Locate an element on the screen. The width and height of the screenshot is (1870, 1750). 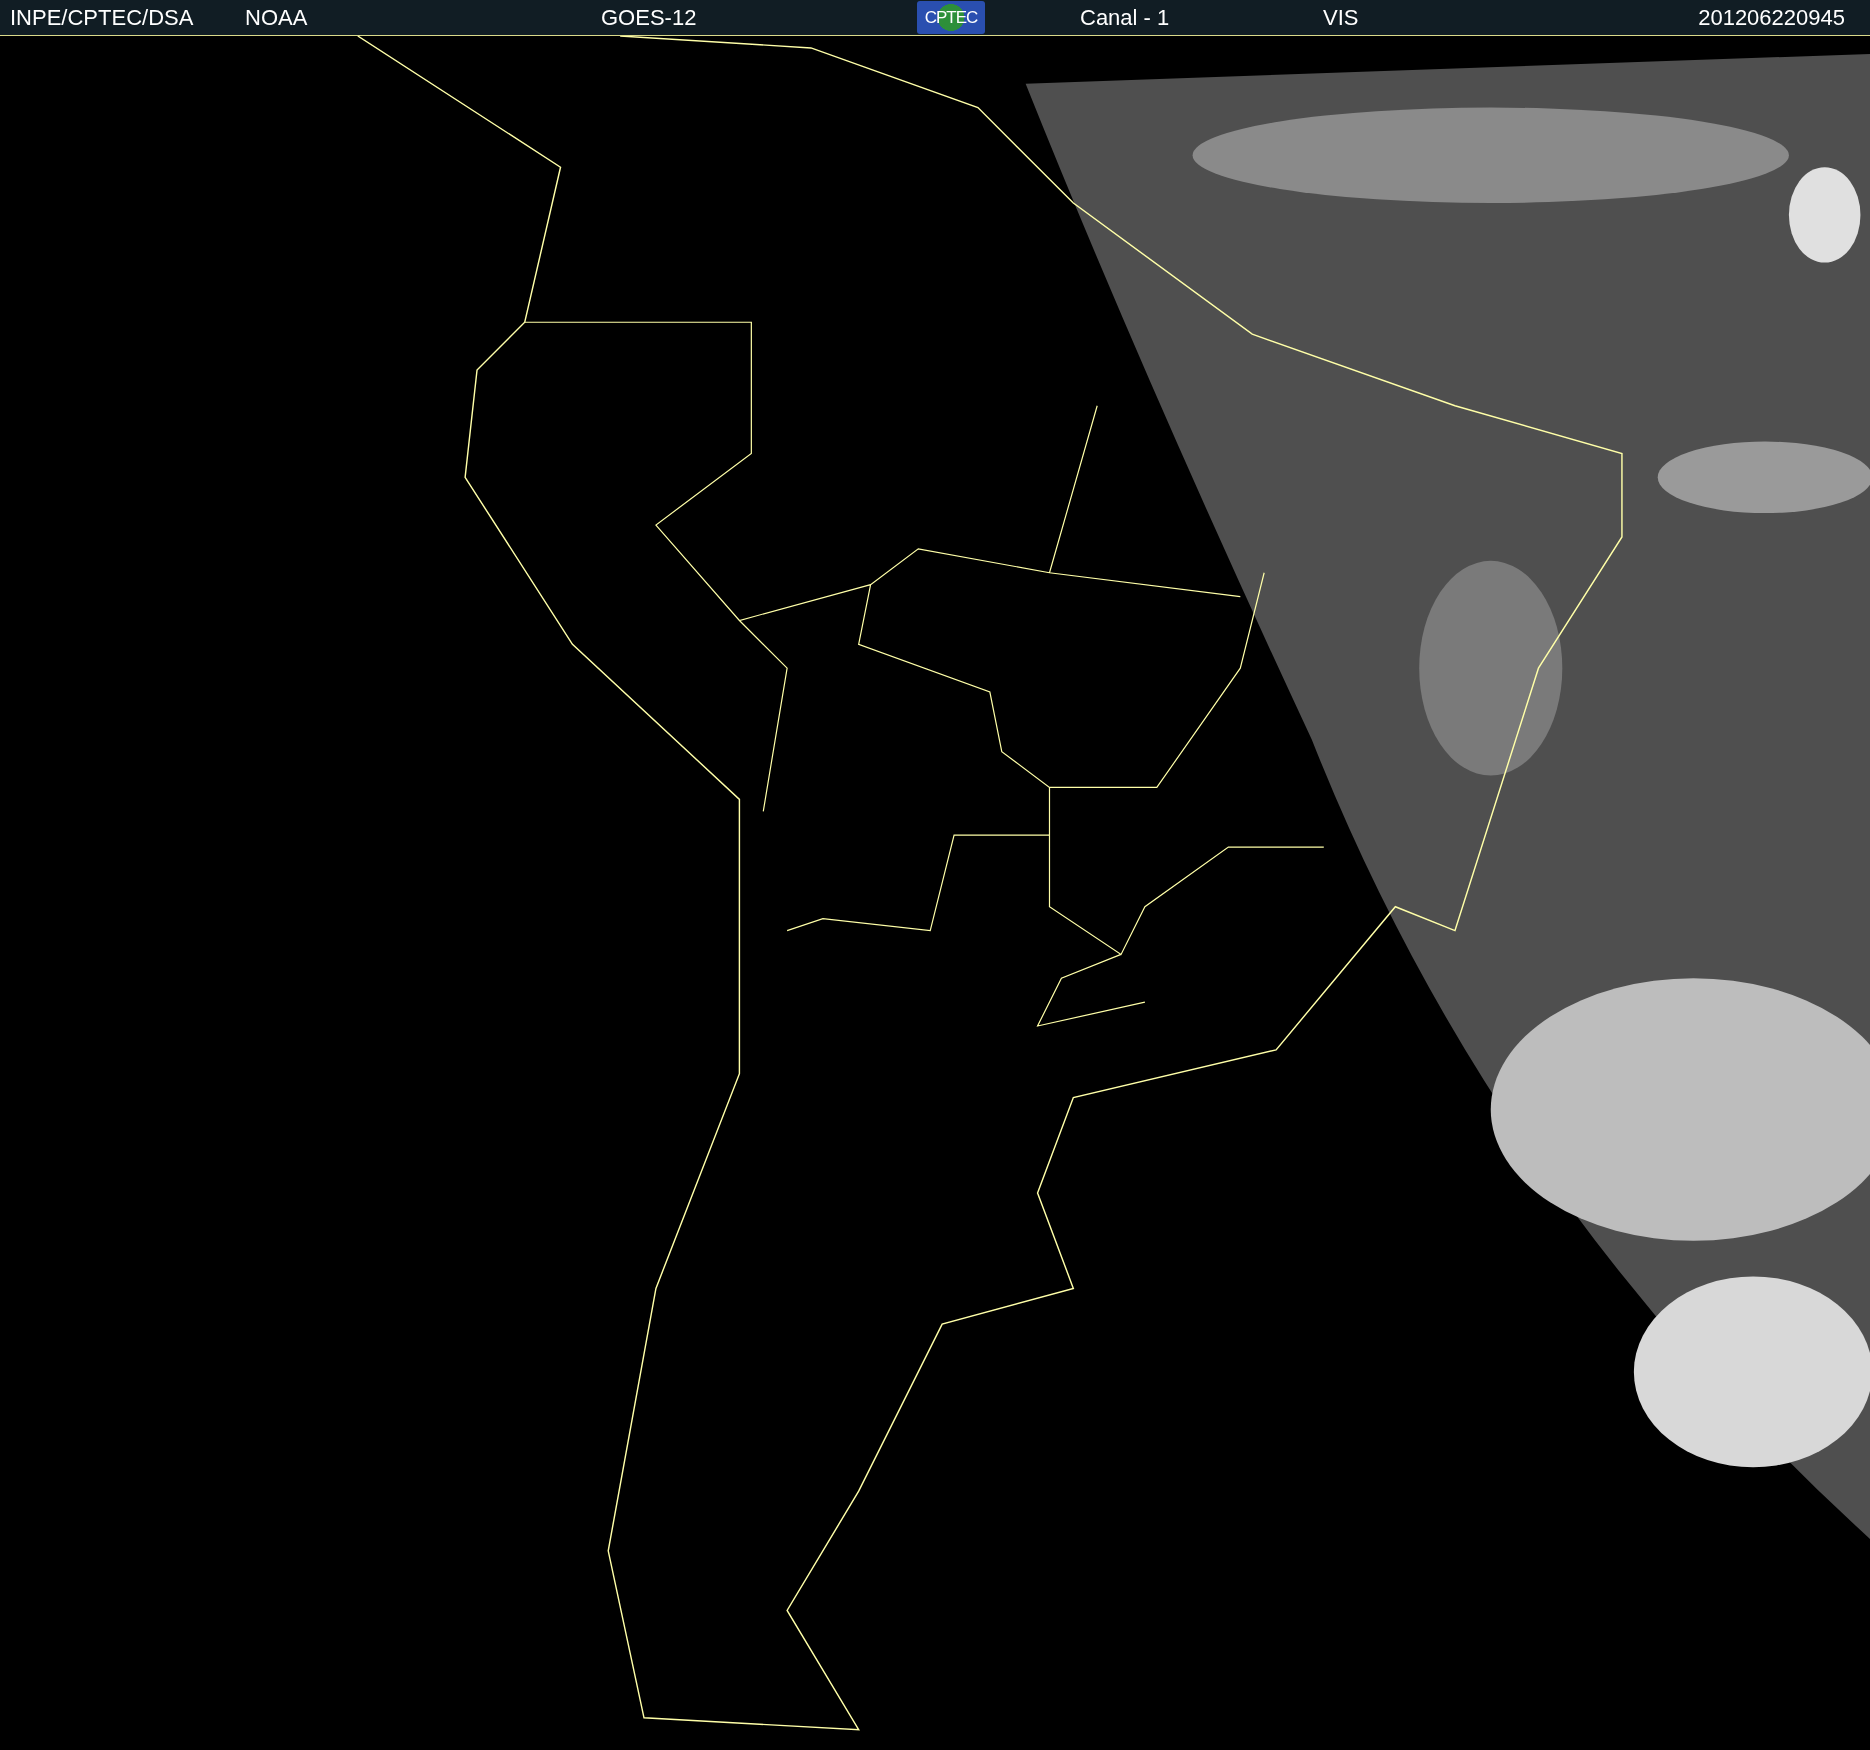
header-label: NOAA is located at coordinates (276, 17).